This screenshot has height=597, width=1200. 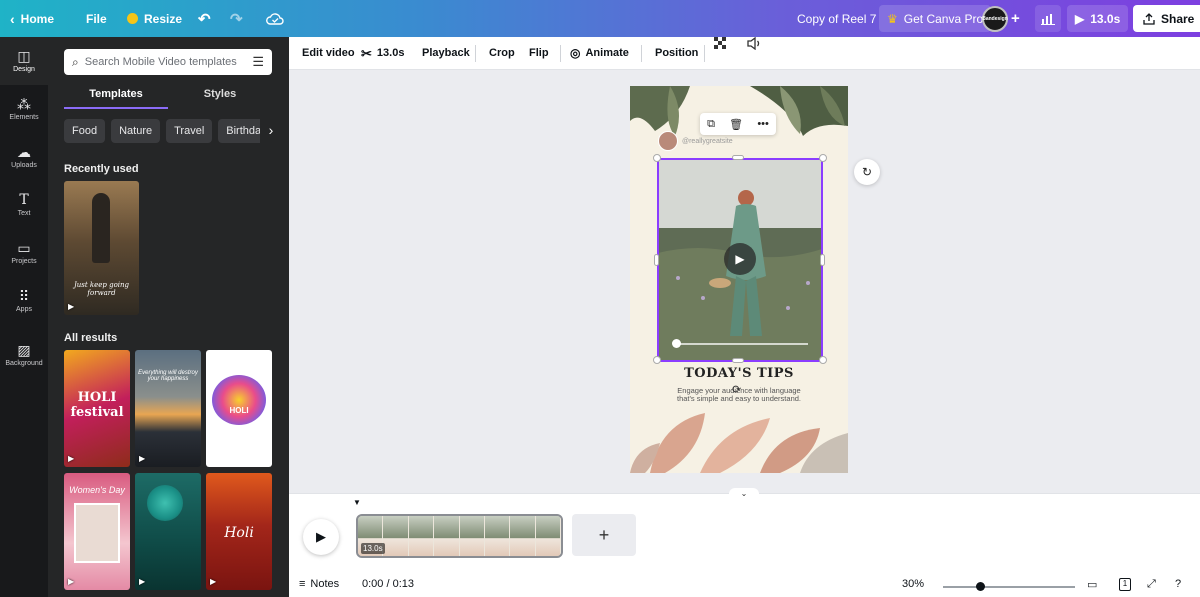 What do you see at coordinates (24, 213) in the screenshot?
I see `rail-label: Text` at bounding box center [24, 213].